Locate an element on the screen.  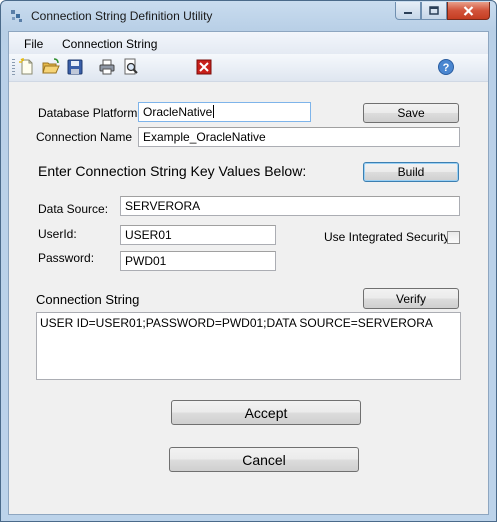
verify-button: Verify is located at coordinates (411, 298).